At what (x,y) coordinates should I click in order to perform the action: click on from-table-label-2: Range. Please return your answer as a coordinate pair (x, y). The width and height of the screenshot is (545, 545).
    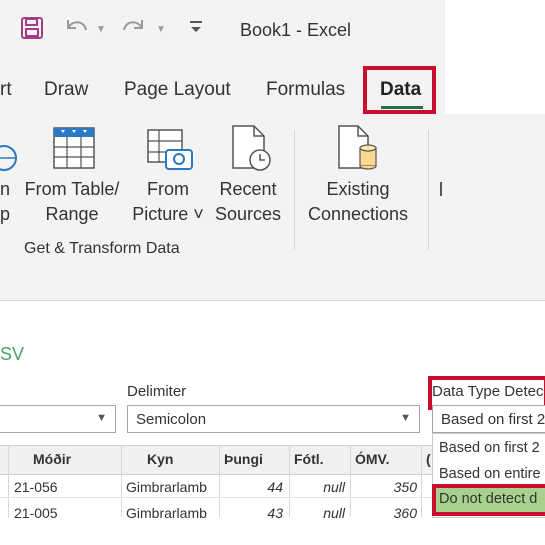
    Looking at the image, I should click on (72, 214).